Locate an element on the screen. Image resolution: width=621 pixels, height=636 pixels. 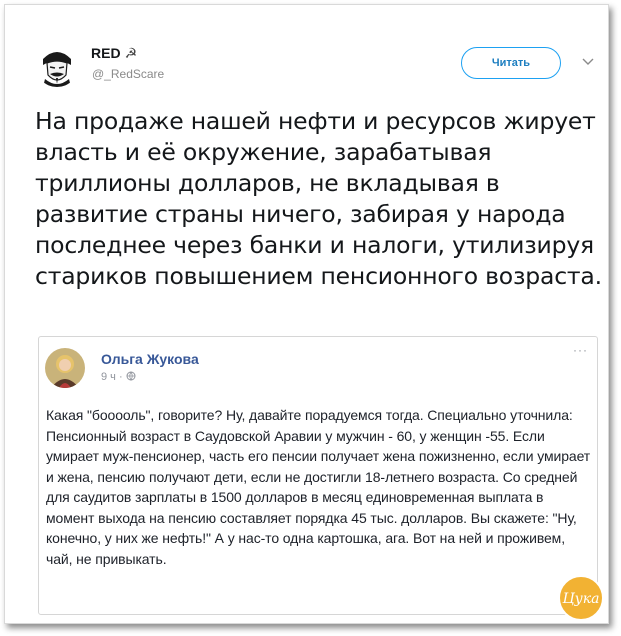
quoted-author-avatar is located at coordinates (65, 368).